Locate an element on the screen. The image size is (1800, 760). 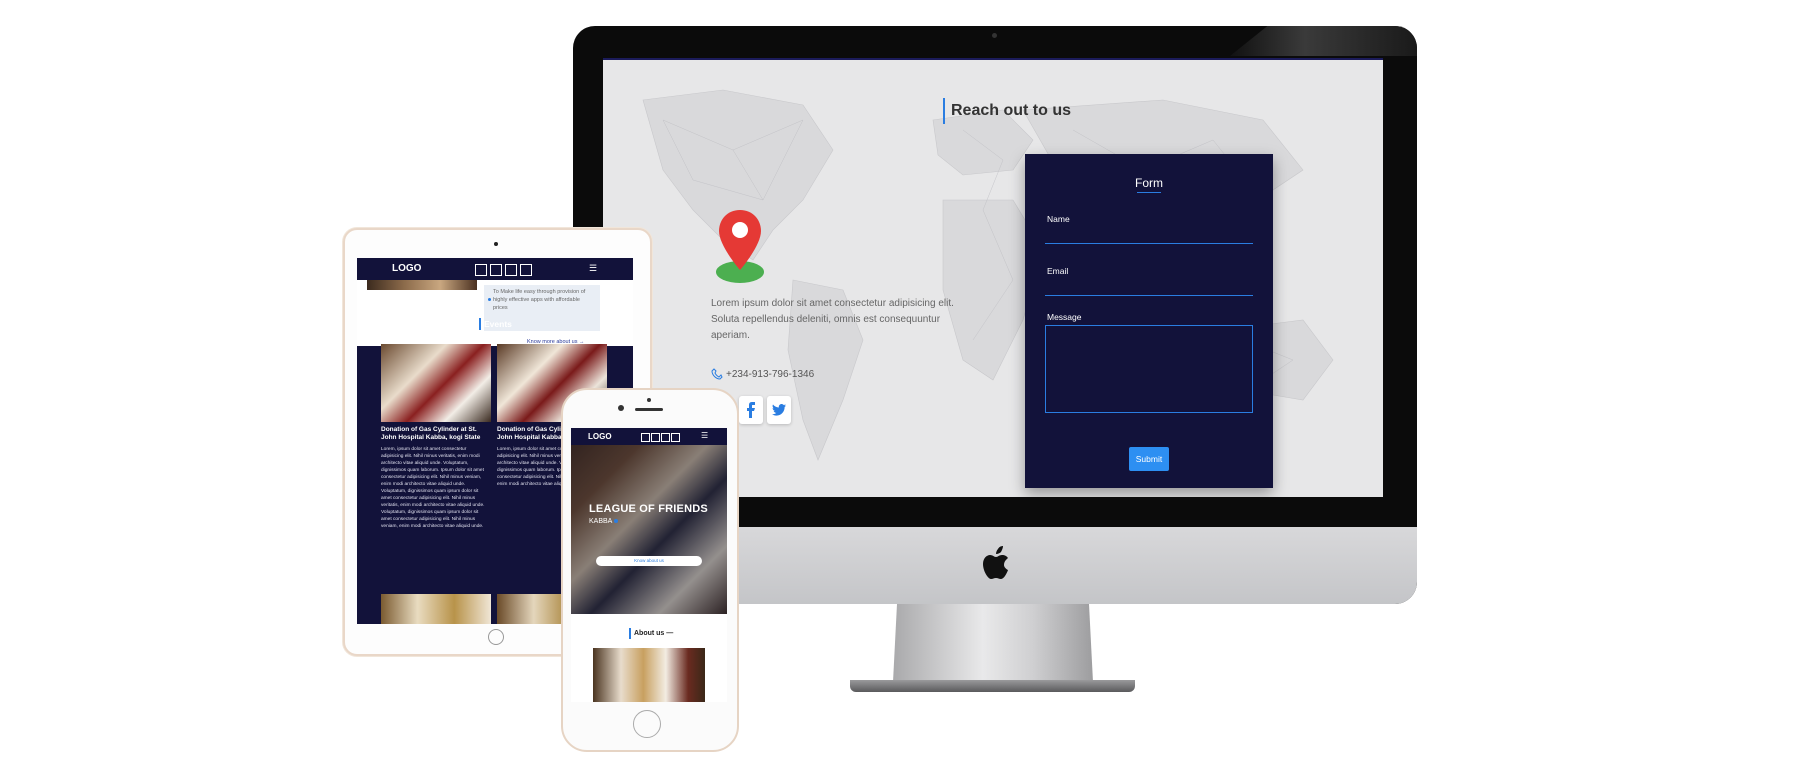
hero-title: LEAGUE OF FRIENDS is located at coordinates (648, 509).